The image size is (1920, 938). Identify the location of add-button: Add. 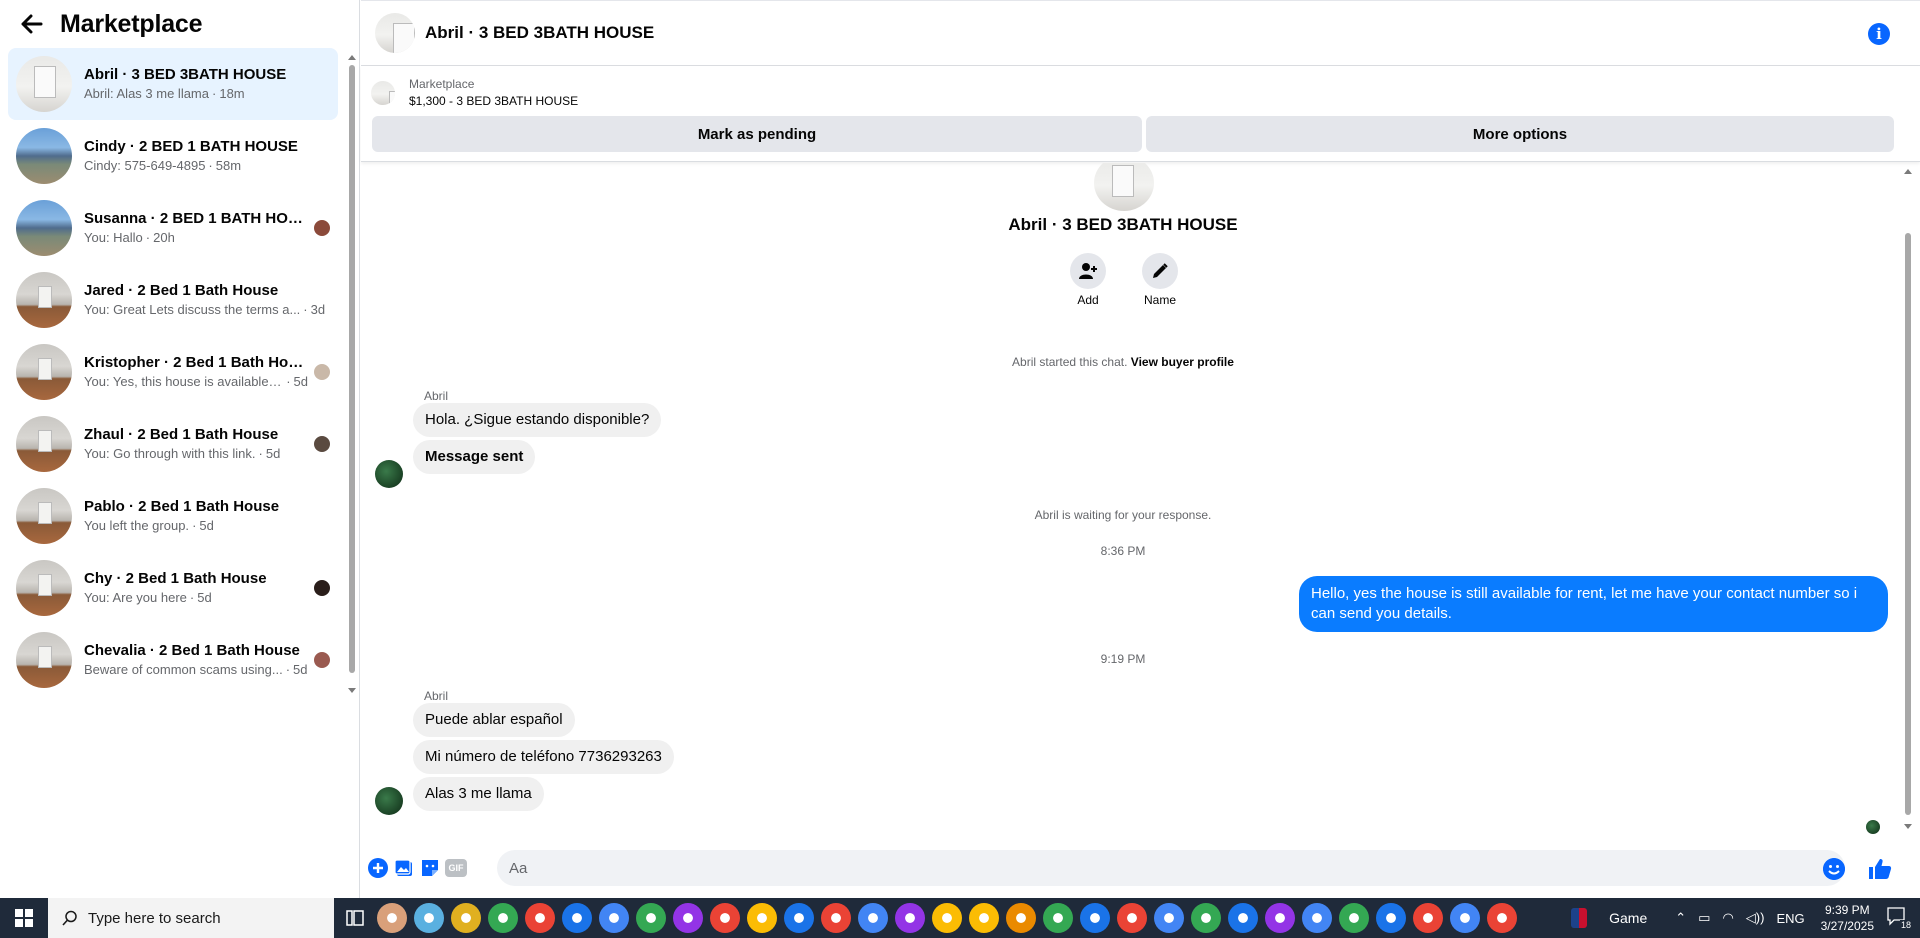
(1088, 280).